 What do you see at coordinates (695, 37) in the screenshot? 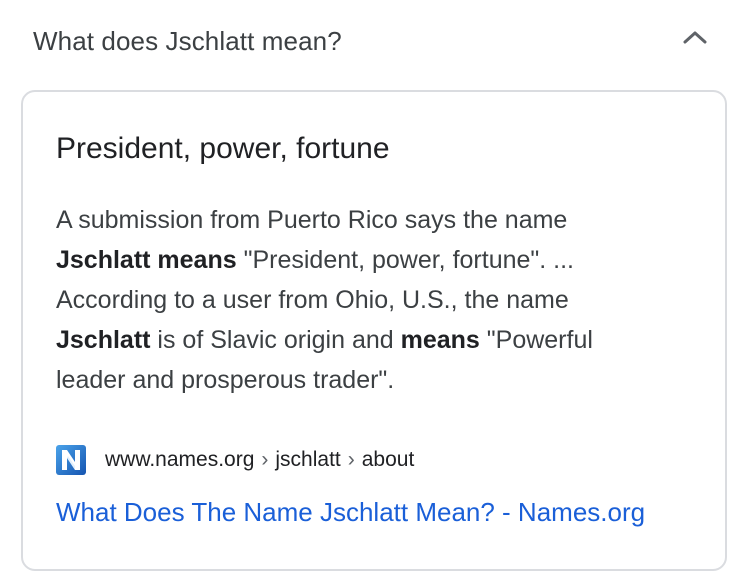
I see `chevron-up-icon` at bounding box center [695, 37].